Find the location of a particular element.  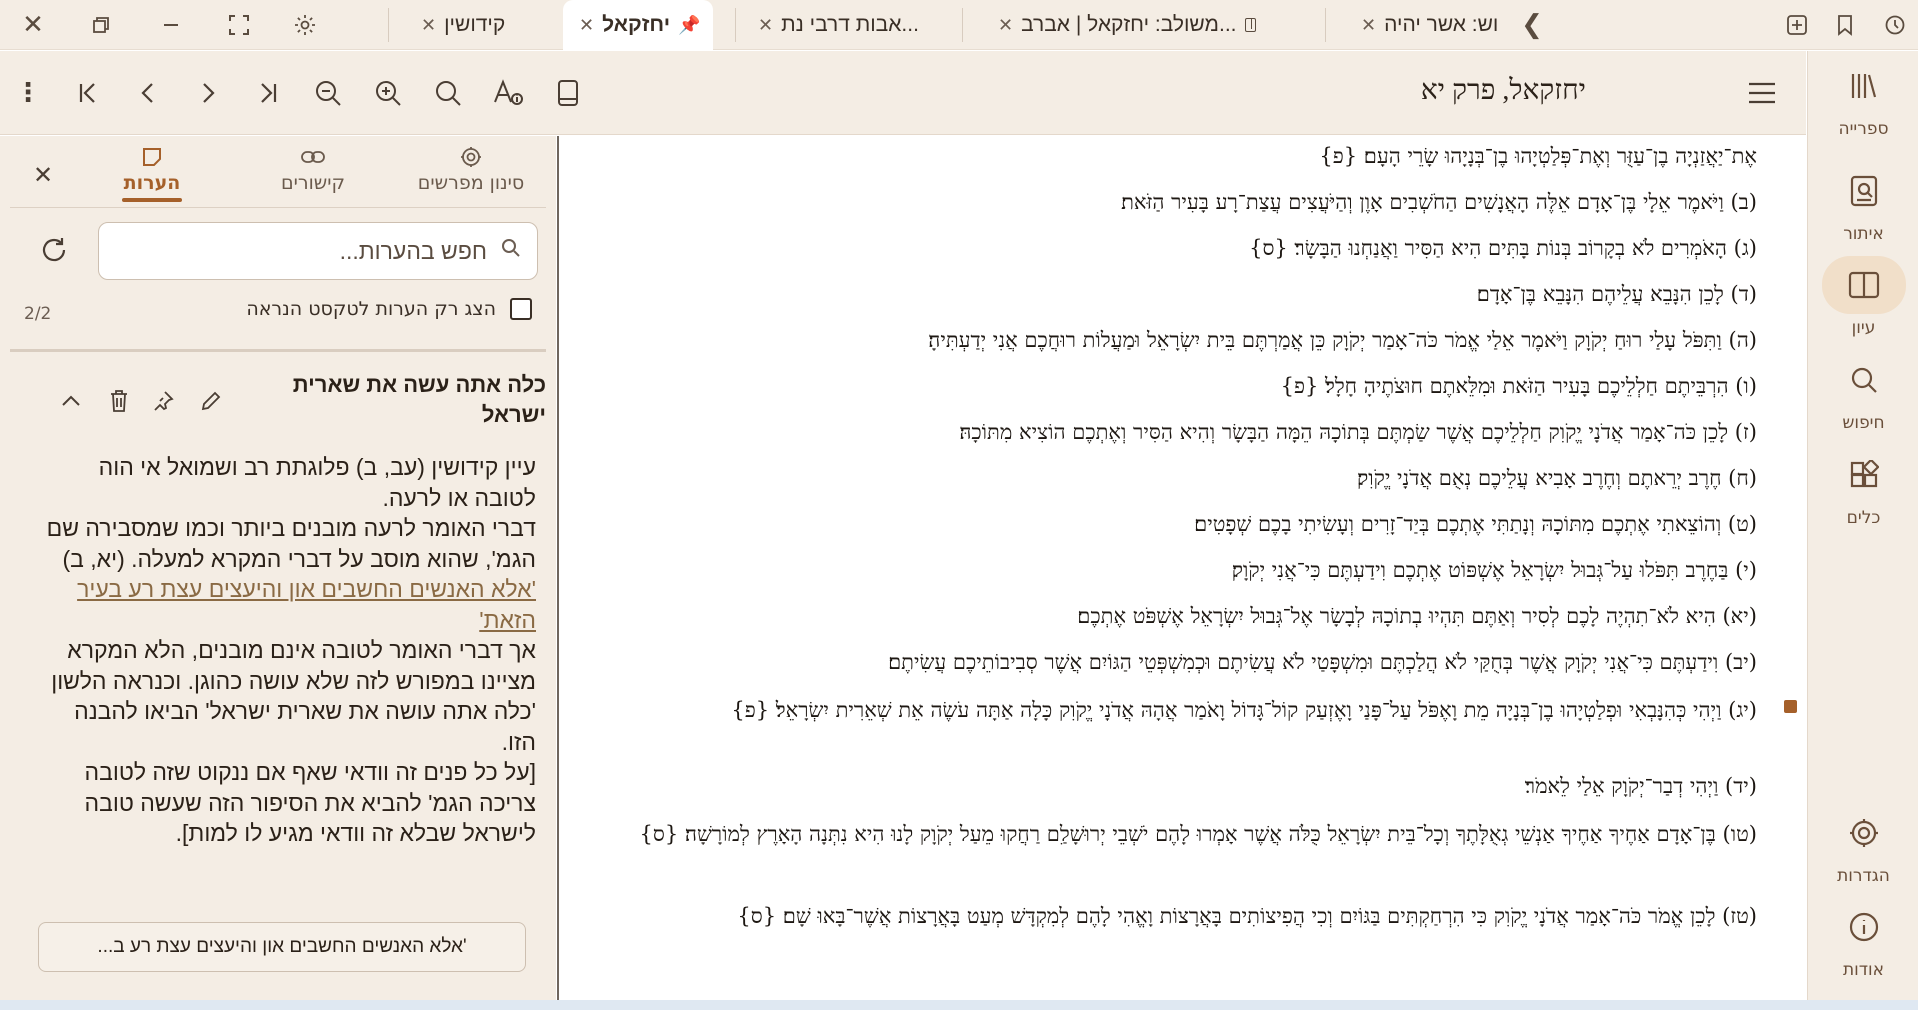

close-panel-button: ✕ is located at coordinates (43, 175).